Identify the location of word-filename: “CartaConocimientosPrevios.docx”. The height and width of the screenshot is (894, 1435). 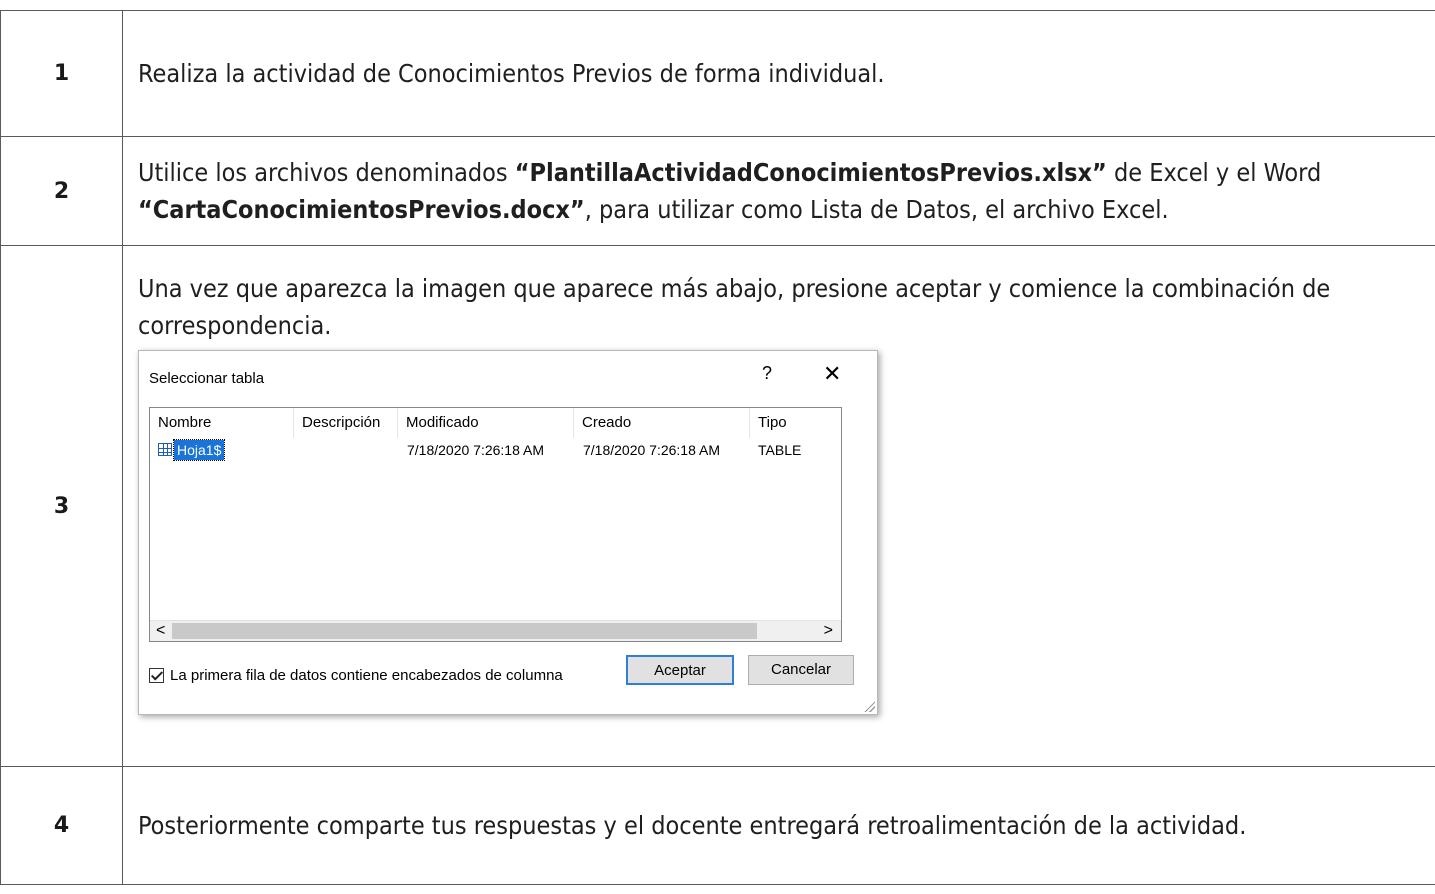
(361, 209).